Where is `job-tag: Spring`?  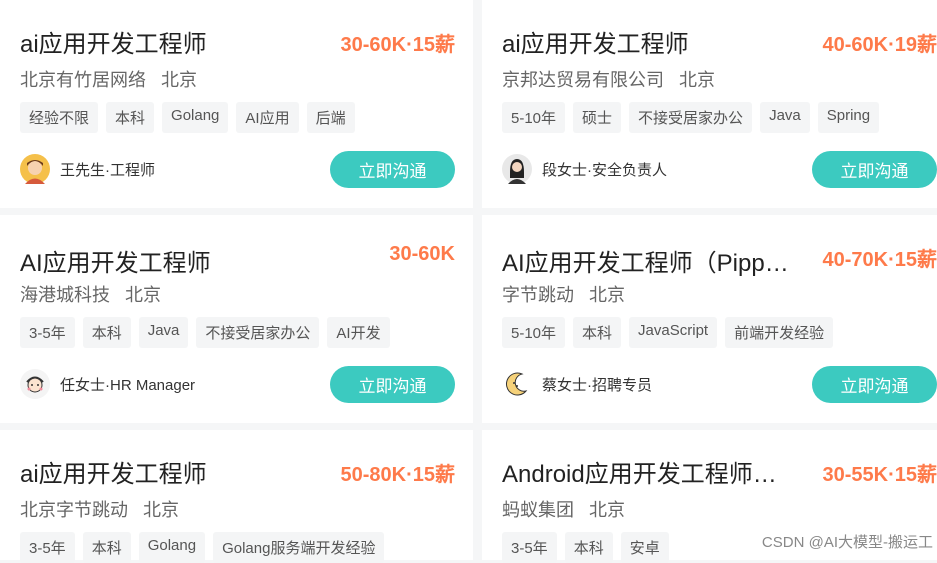 job-tag: Spring is located at coordinates (848, 117).